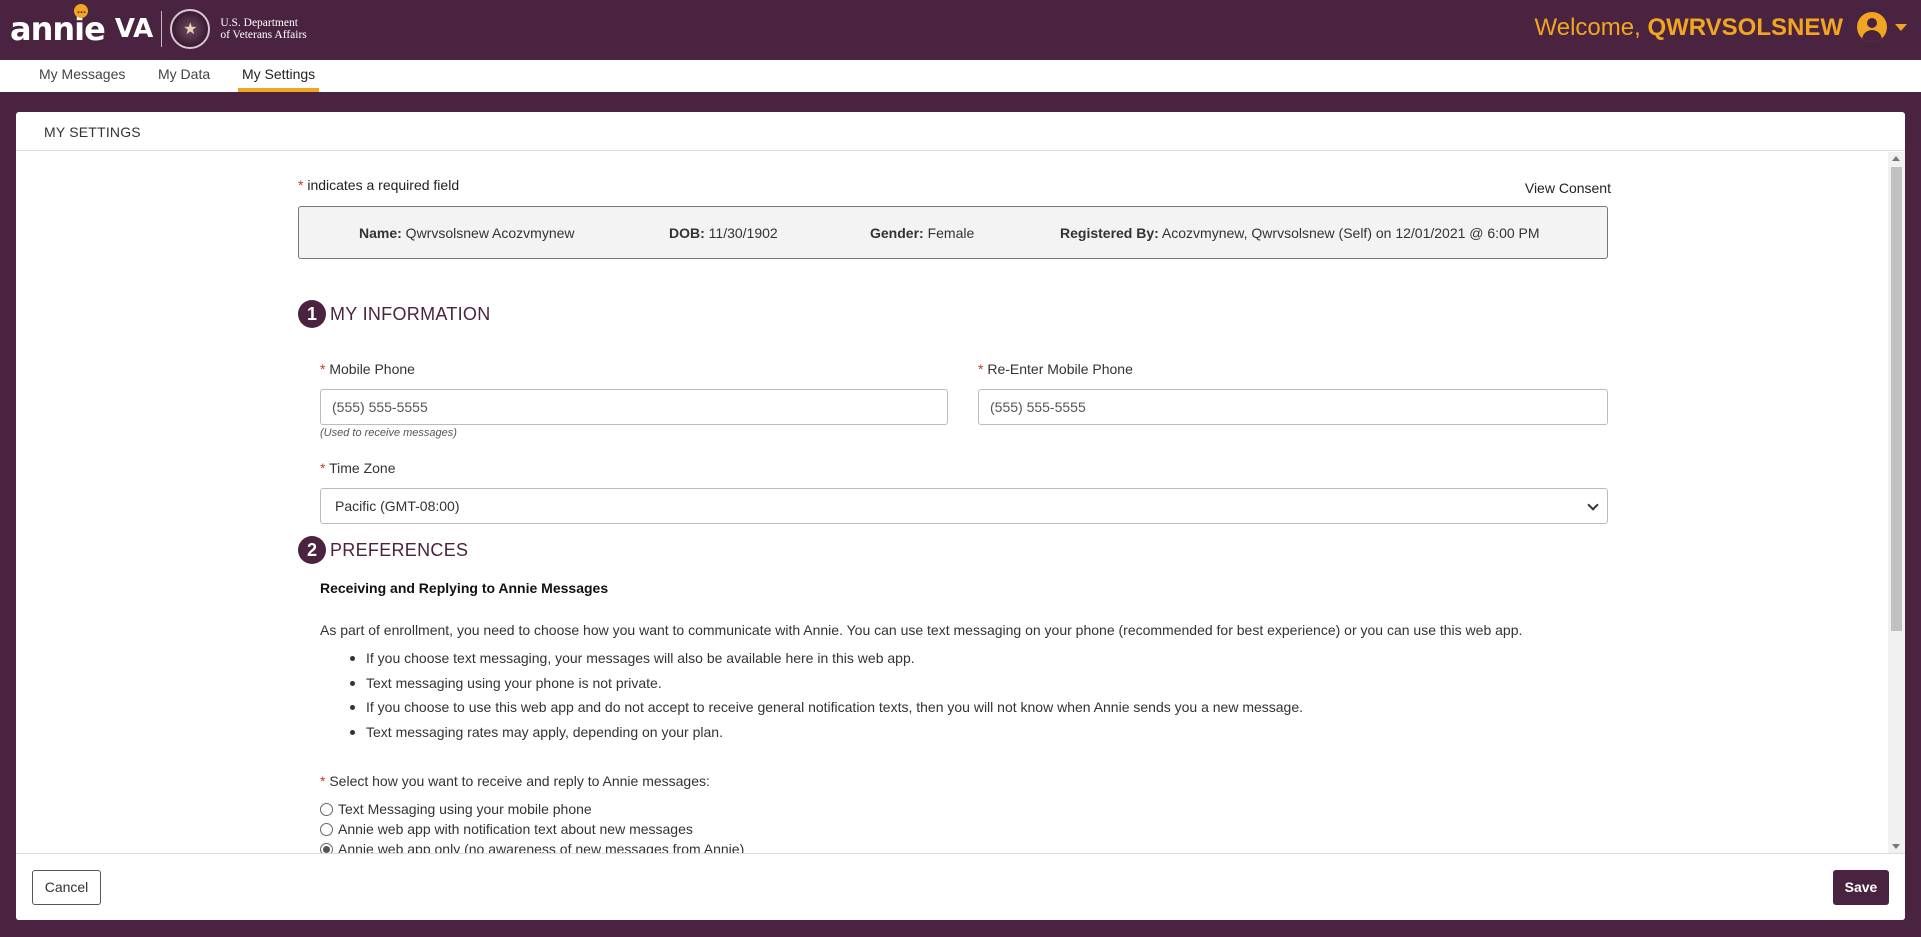  I want to click on dept-name: U.S. Department of Veterans Affairs, so click(263, 29).